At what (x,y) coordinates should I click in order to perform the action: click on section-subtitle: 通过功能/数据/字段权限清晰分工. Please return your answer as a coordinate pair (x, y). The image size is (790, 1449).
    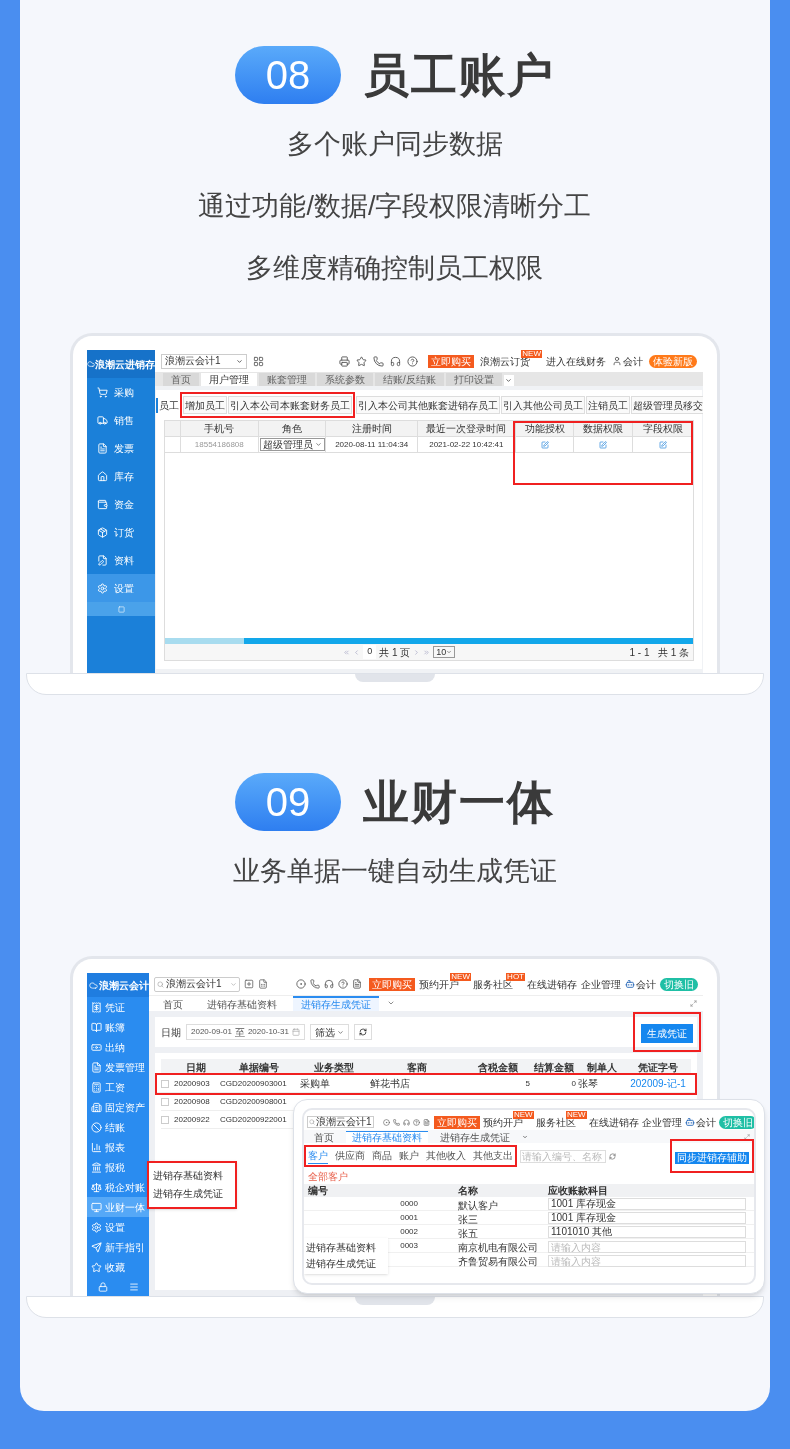
    Looking at the image, I should click on (395, 206).